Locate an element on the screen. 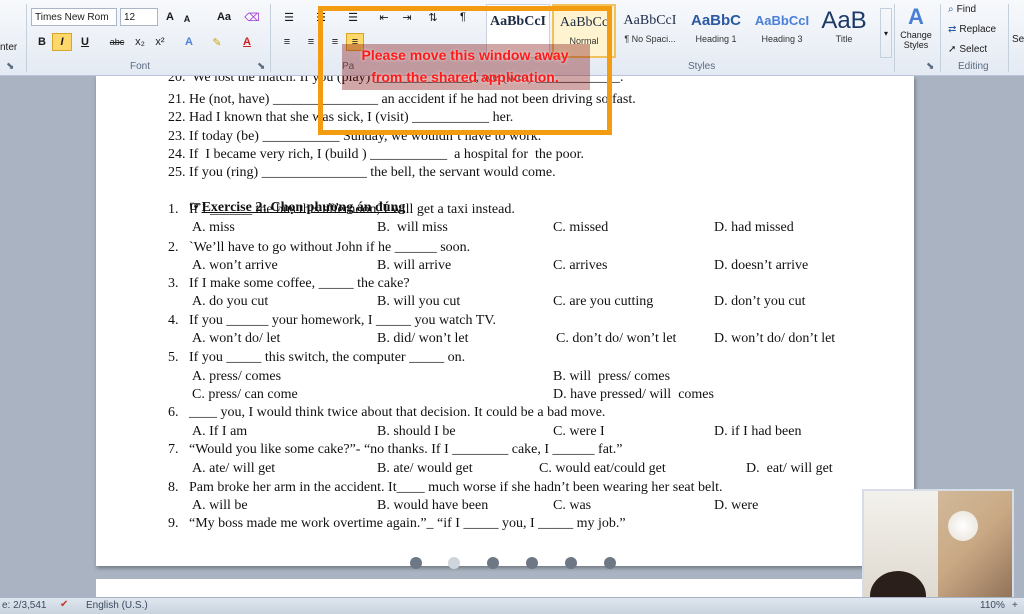  option-d: D. had missed is located at coordinates (754, 227).